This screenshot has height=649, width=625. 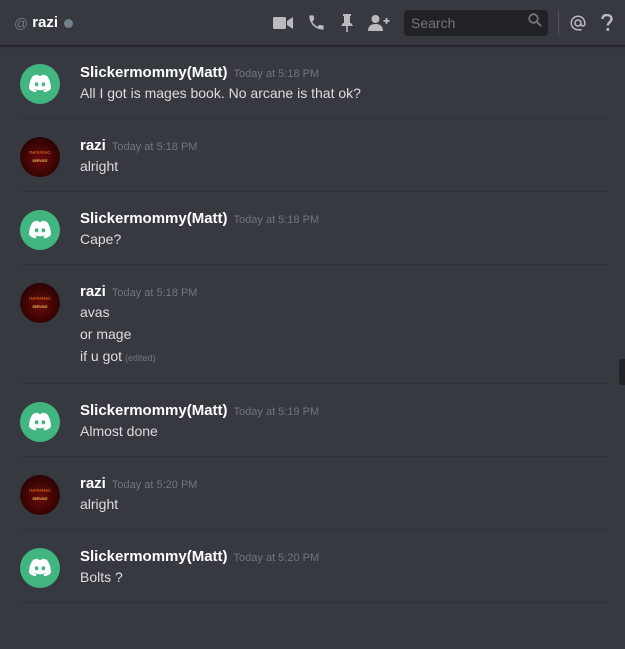 What do you see at coordinates (101, 577) in the screenshot?
I see `message-text: Bolts ?` at bounding box center [101, 577].